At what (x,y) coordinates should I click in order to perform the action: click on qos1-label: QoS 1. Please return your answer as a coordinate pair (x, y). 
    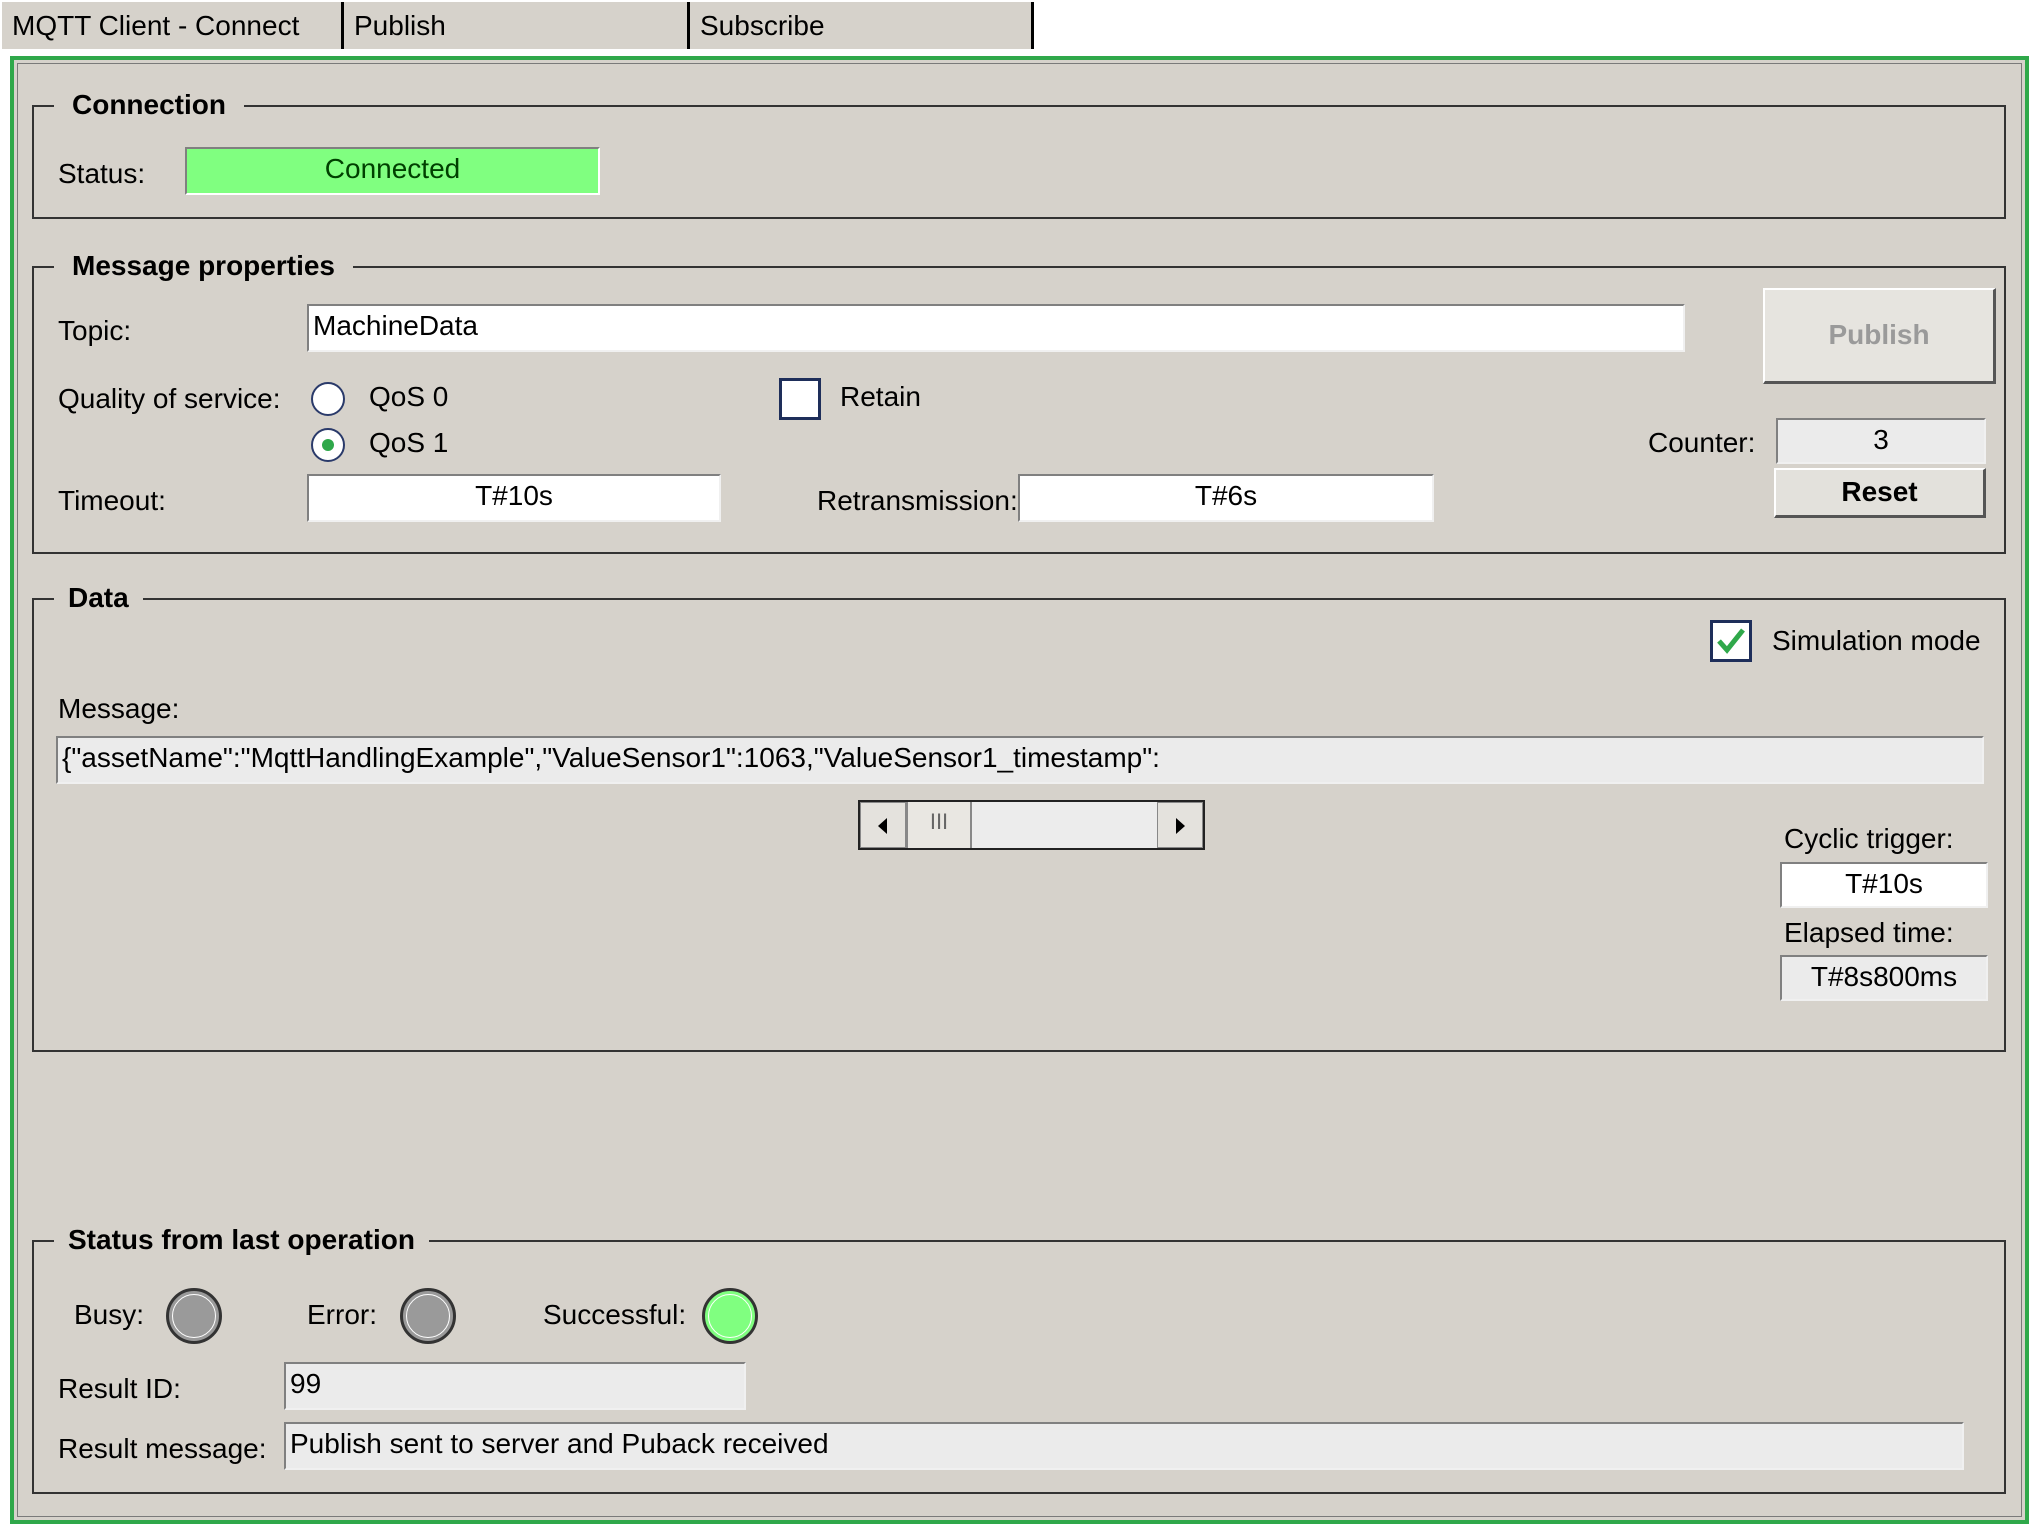
    Looking at the image, I should click on (409, 442).